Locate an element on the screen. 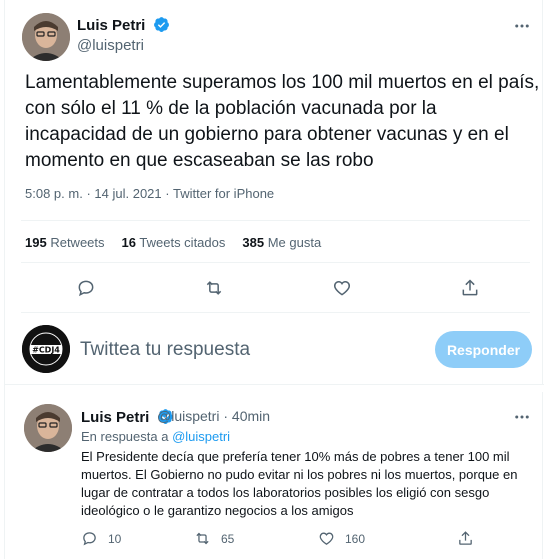 This screenshot has width=547, height=559. likes-count: 385 is located at coordinates (253, 242).